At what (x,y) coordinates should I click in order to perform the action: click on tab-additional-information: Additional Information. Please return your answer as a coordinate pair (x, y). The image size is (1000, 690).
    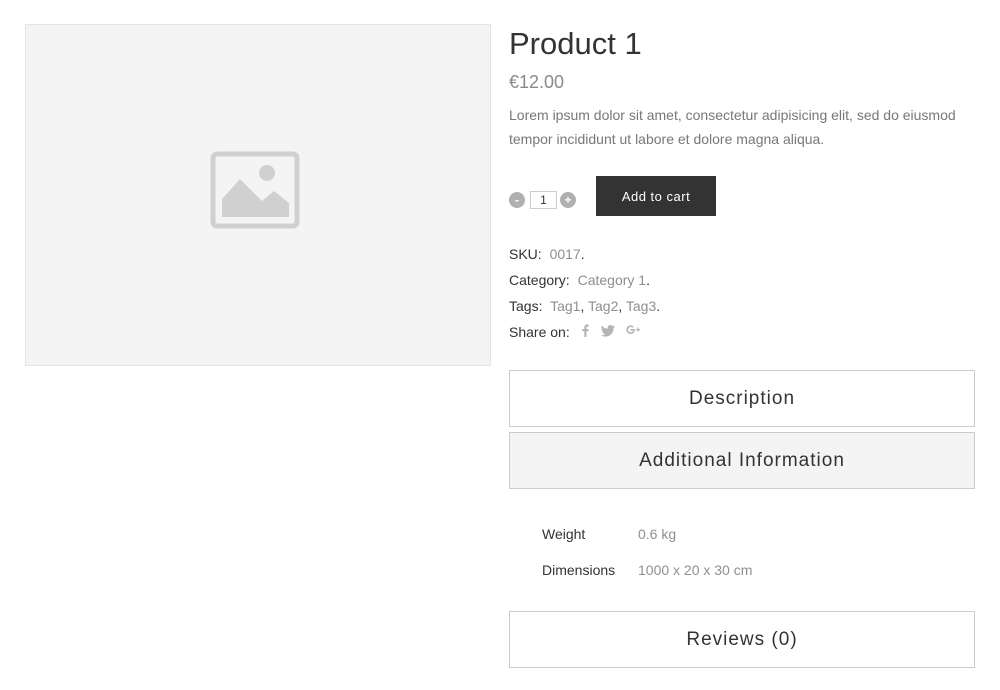
    Looking at the image, I should click on (742, 460).